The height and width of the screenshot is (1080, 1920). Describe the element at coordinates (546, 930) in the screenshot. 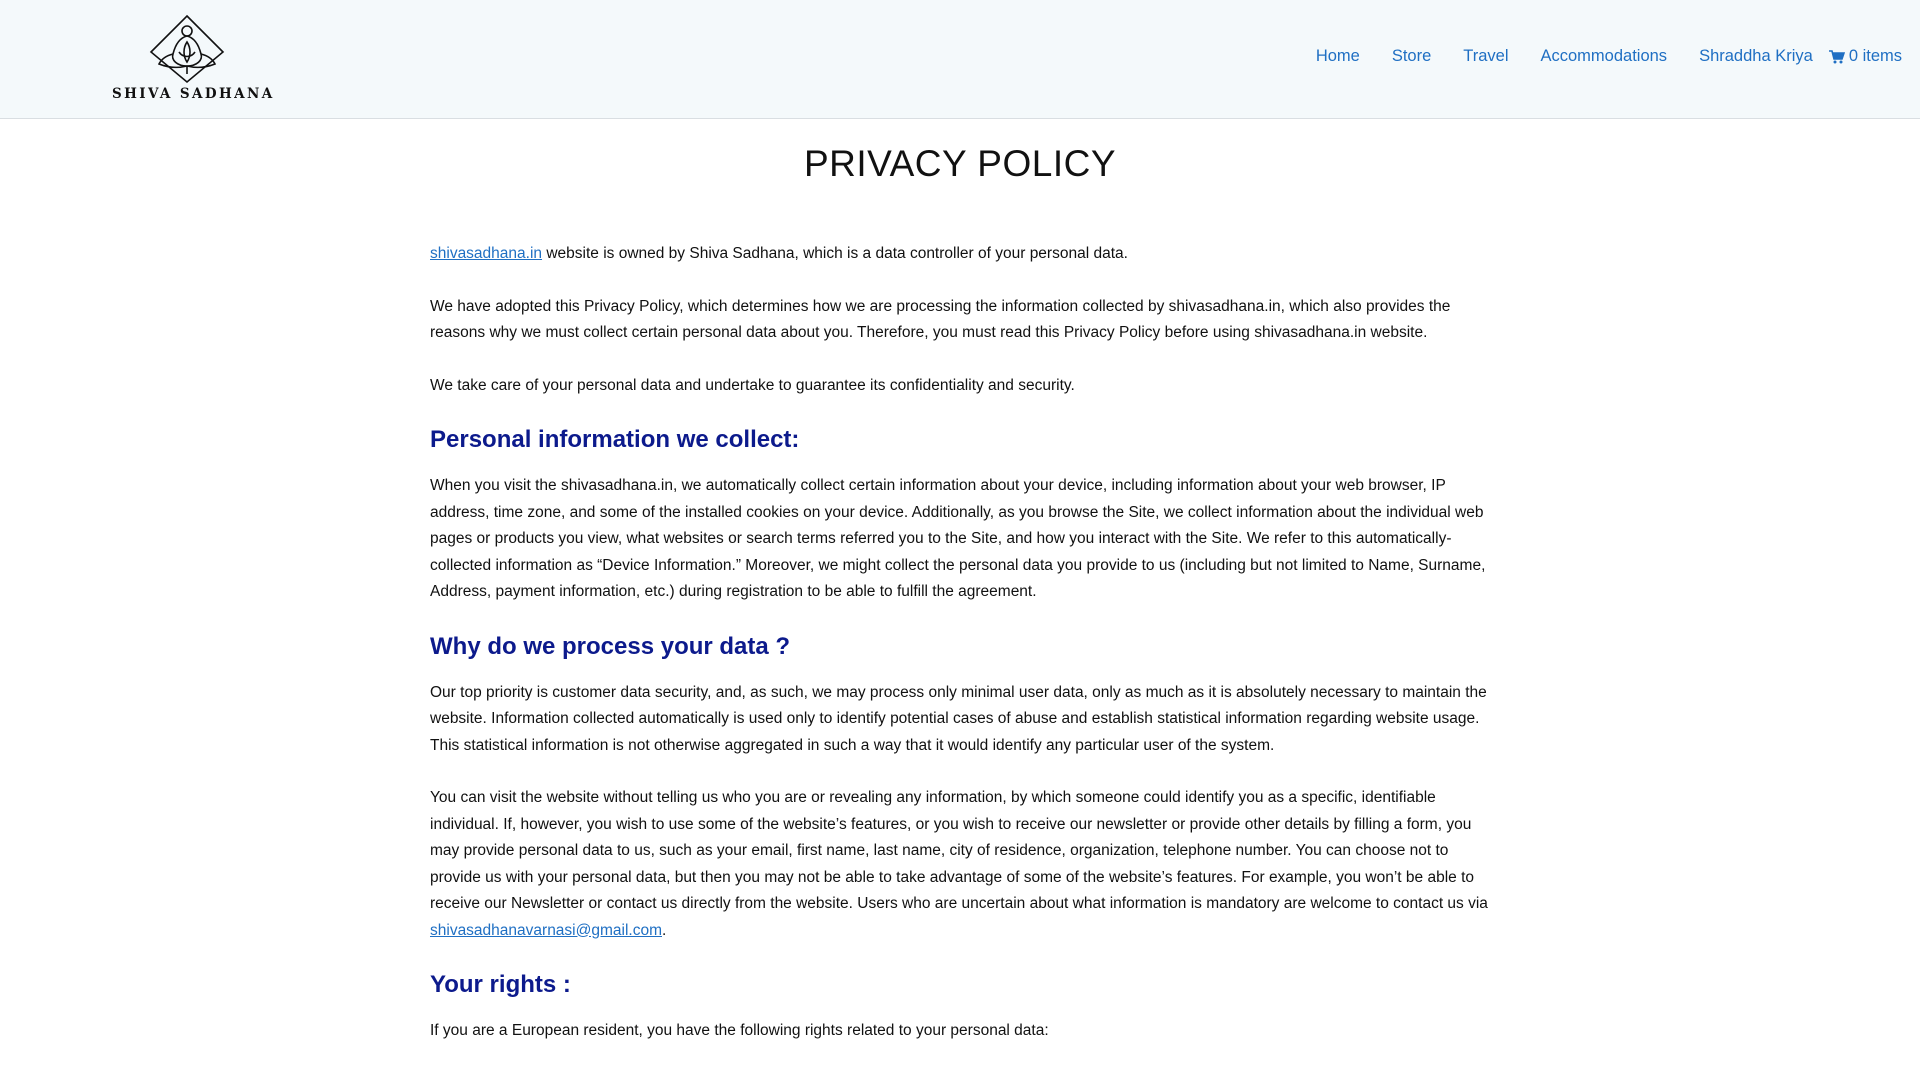

I see `contact-email-link: shivasadhanavarnasi@gmail.com` at that location.